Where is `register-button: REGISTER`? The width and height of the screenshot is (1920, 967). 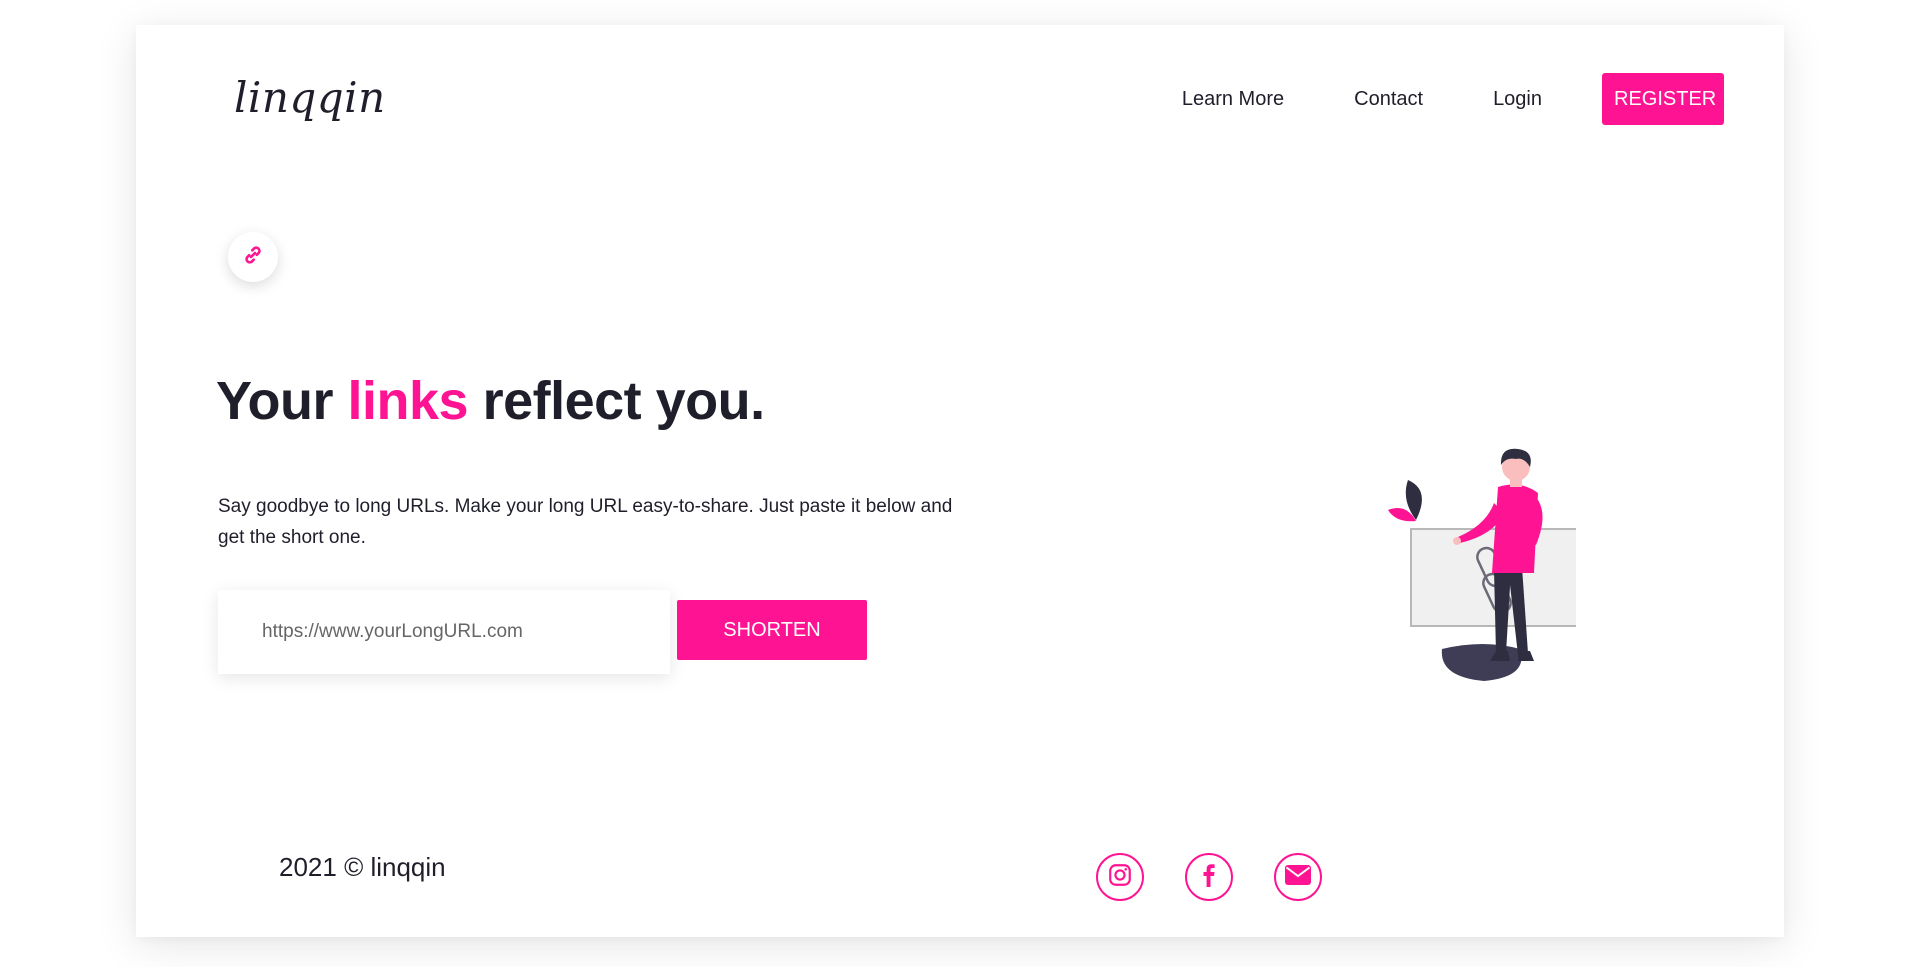 register-button: REGISTER is located at coordinates (1663, 99).